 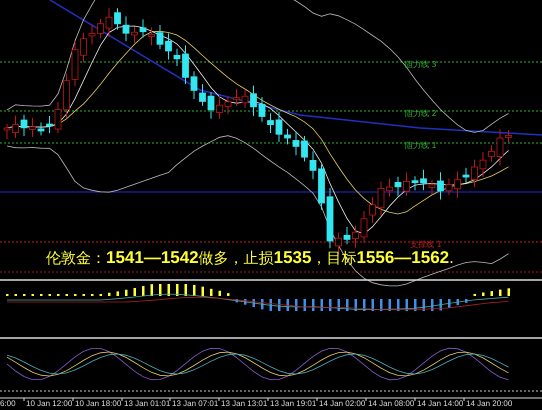 What do you see at coordinates (98, 403) in the screenshot?
I see `time-label: 10 Jan 18:00` at bounding box center [98, 403].